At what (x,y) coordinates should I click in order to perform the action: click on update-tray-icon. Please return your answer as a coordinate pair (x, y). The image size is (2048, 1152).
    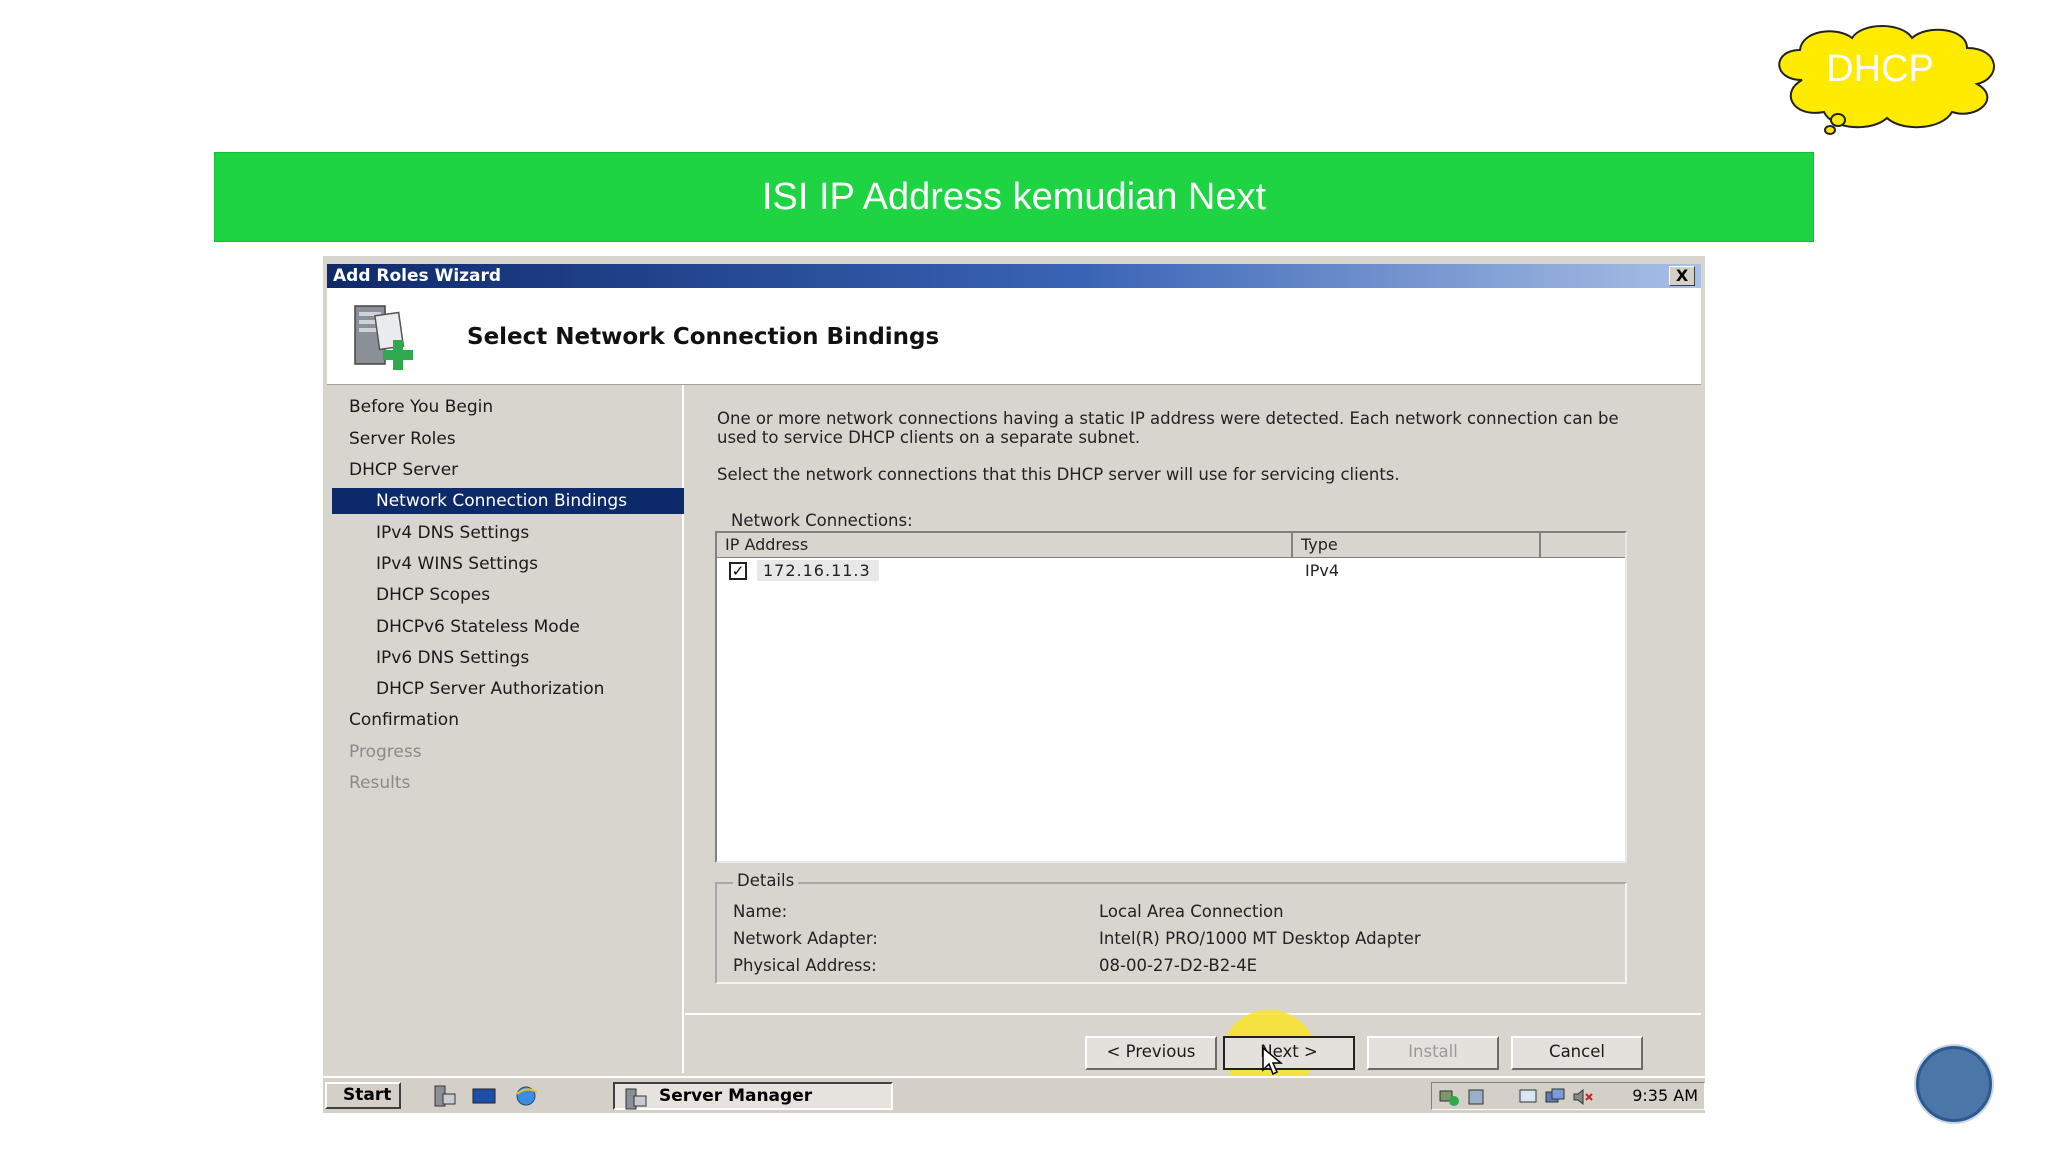
    Looking at the image, I should click on (1477, 1097).